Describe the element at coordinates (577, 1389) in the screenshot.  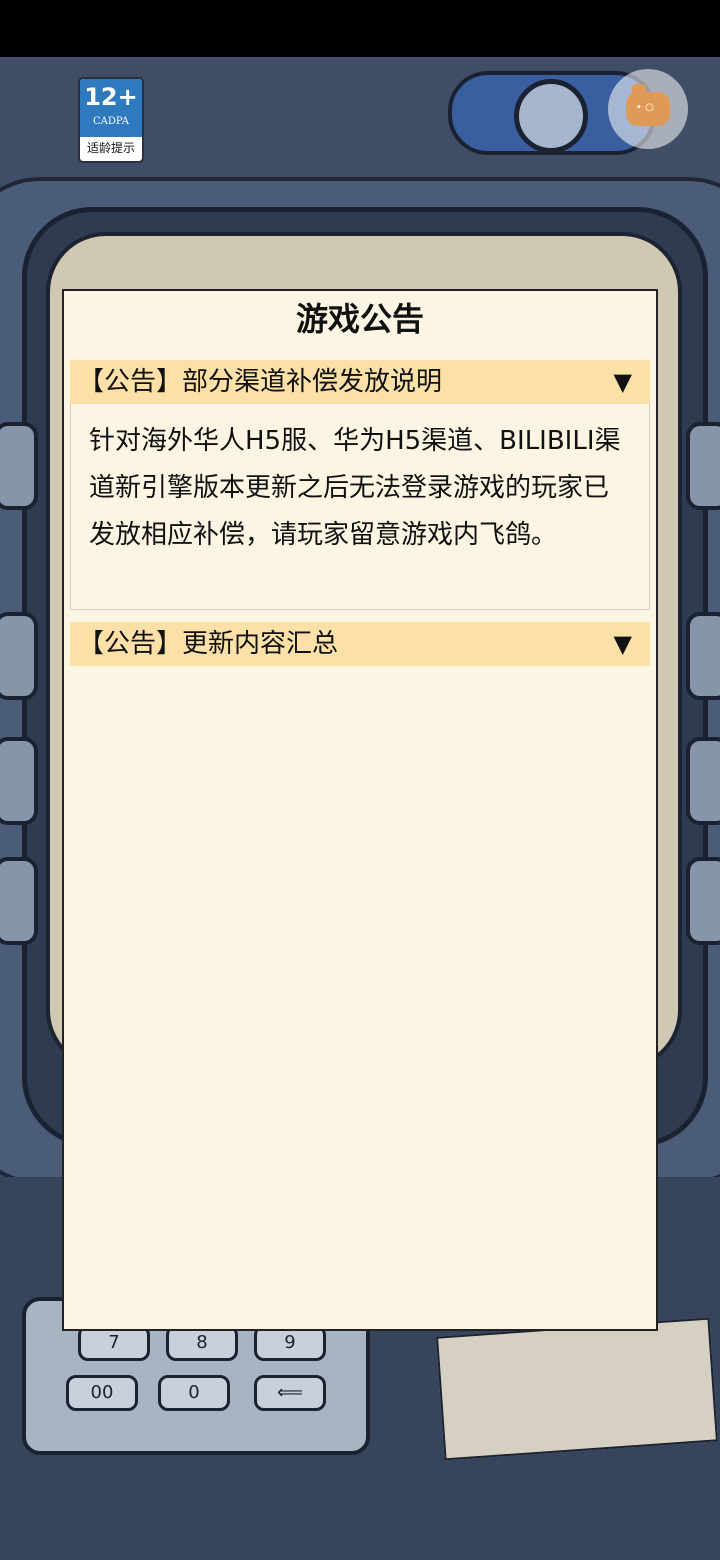
I see `receipt-paper` at that location.